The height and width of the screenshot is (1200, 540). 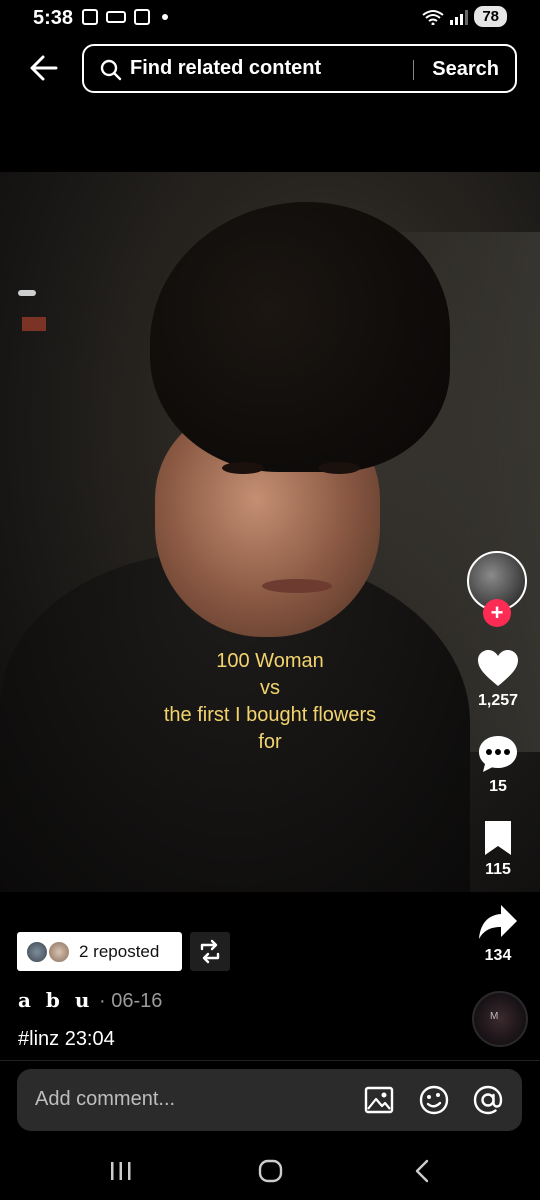 What do you see at coordinates (498, 869) in the screenshot?
I see `save-count: 115` at bounding box center [498, 869].